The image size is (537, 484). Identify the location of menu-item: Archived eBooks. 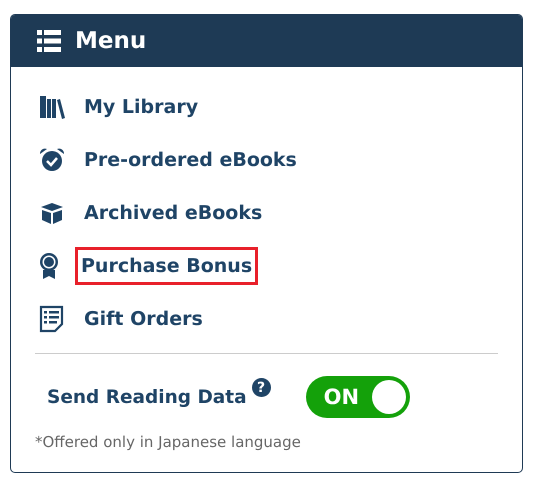
(173, 213).